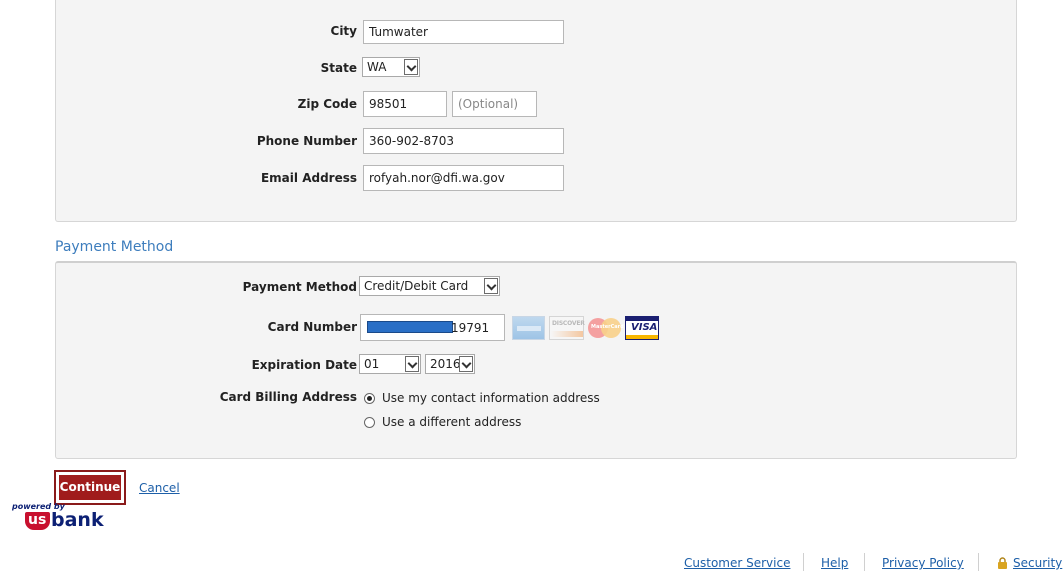 This screenshot has width=1063, height=572. Describe the element at coordinates (528, 328) in the screenshot. I see `amex-logo` at that location.